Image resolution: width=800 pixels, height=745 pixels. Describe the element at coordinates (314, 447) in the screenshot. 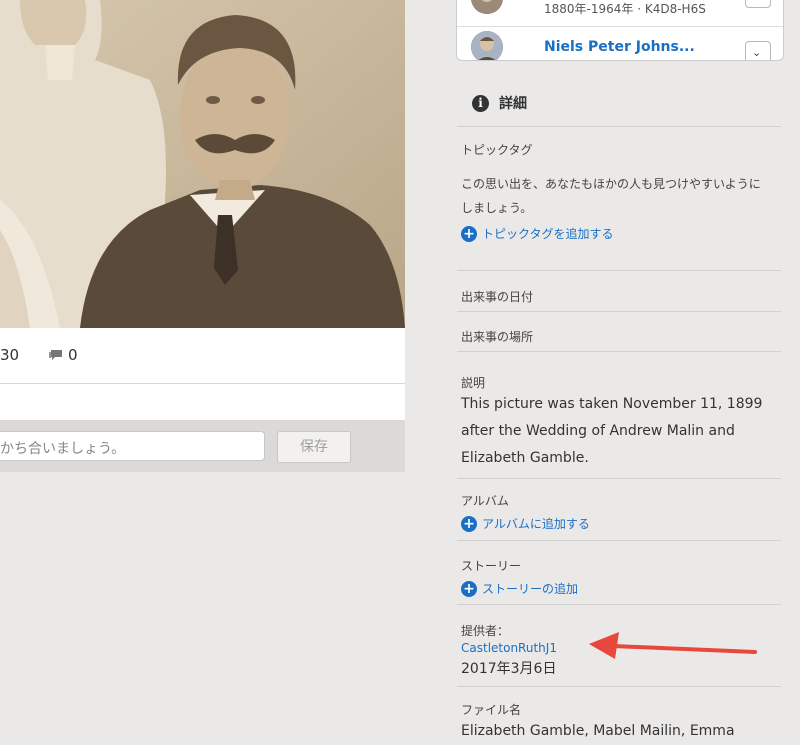

I see `save-button: 保存` at that location.